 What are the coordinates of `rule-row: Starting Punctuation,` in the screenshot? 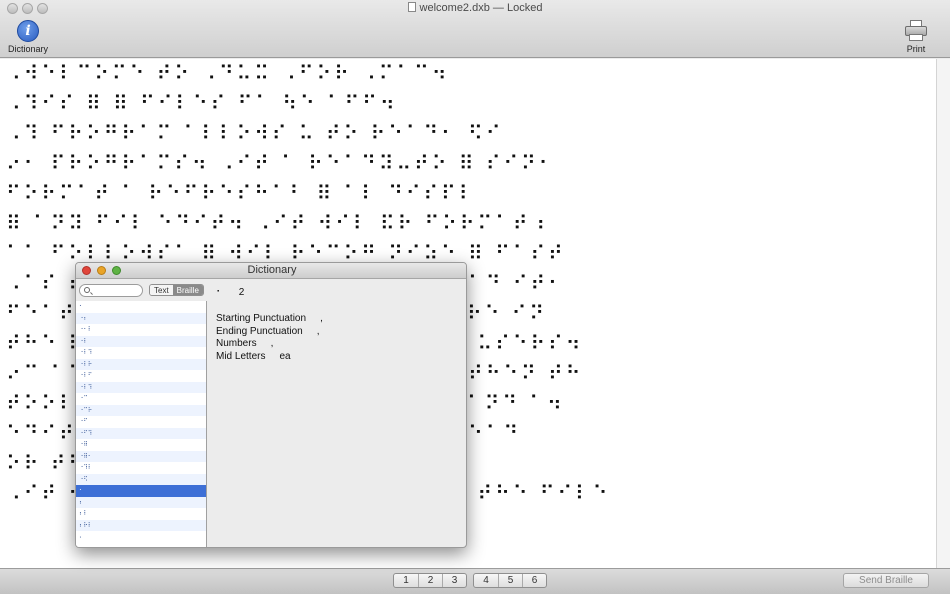 It's located at (339, 319).